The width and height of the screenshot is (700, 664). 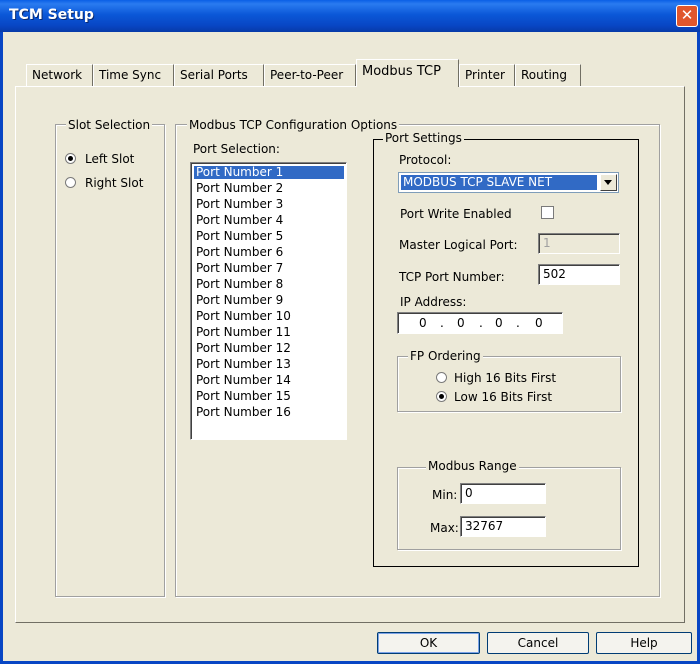 I want to click on left-slot-label: Left Slot, so click(x=110, y=159).